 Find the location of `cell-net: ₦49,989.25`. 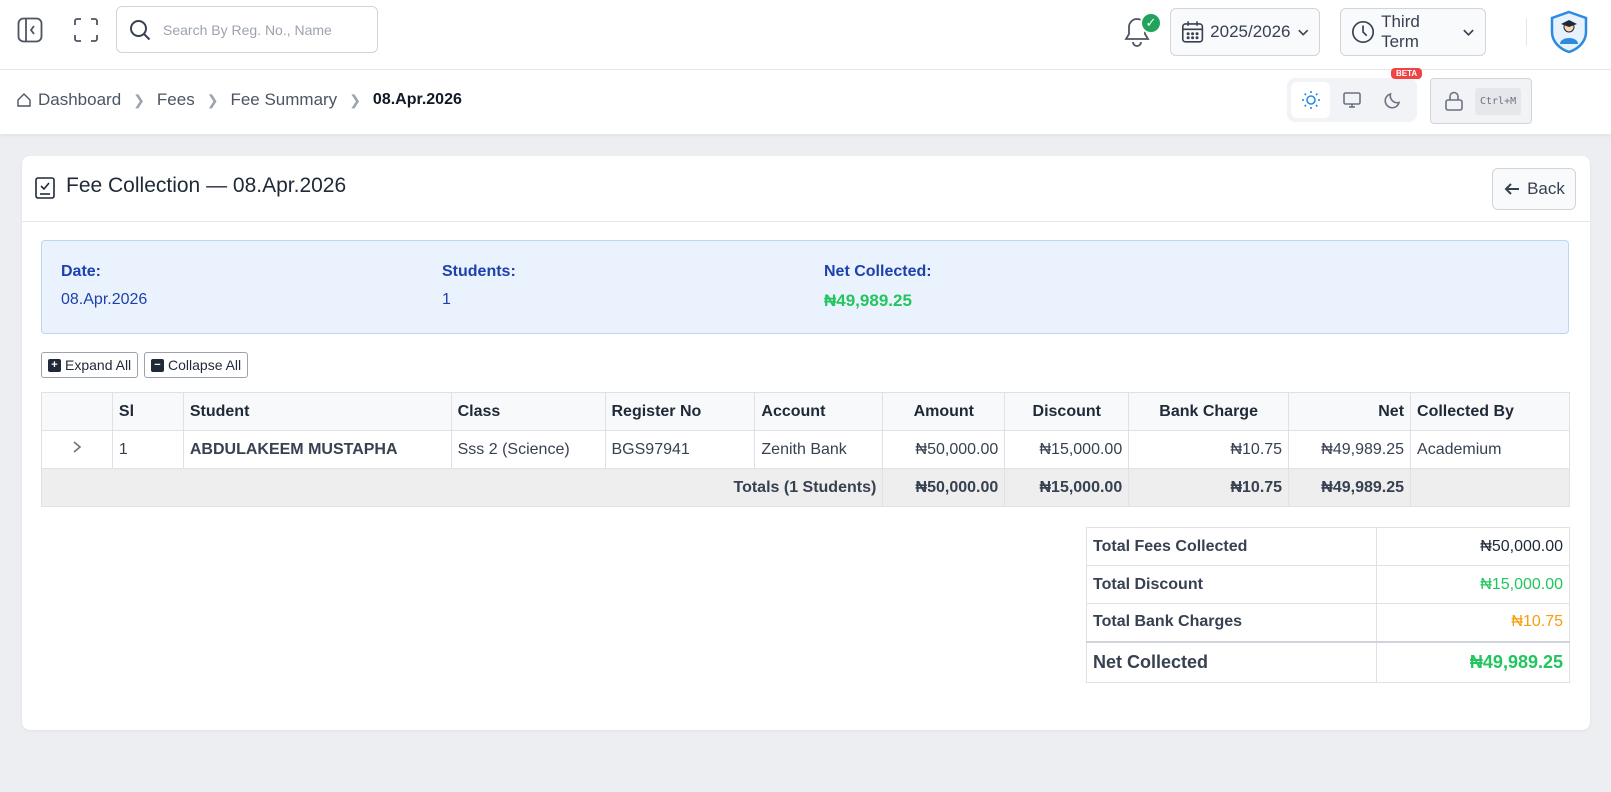

cell-net: ₦49,989.25 is located at coordinates (1350, 449).